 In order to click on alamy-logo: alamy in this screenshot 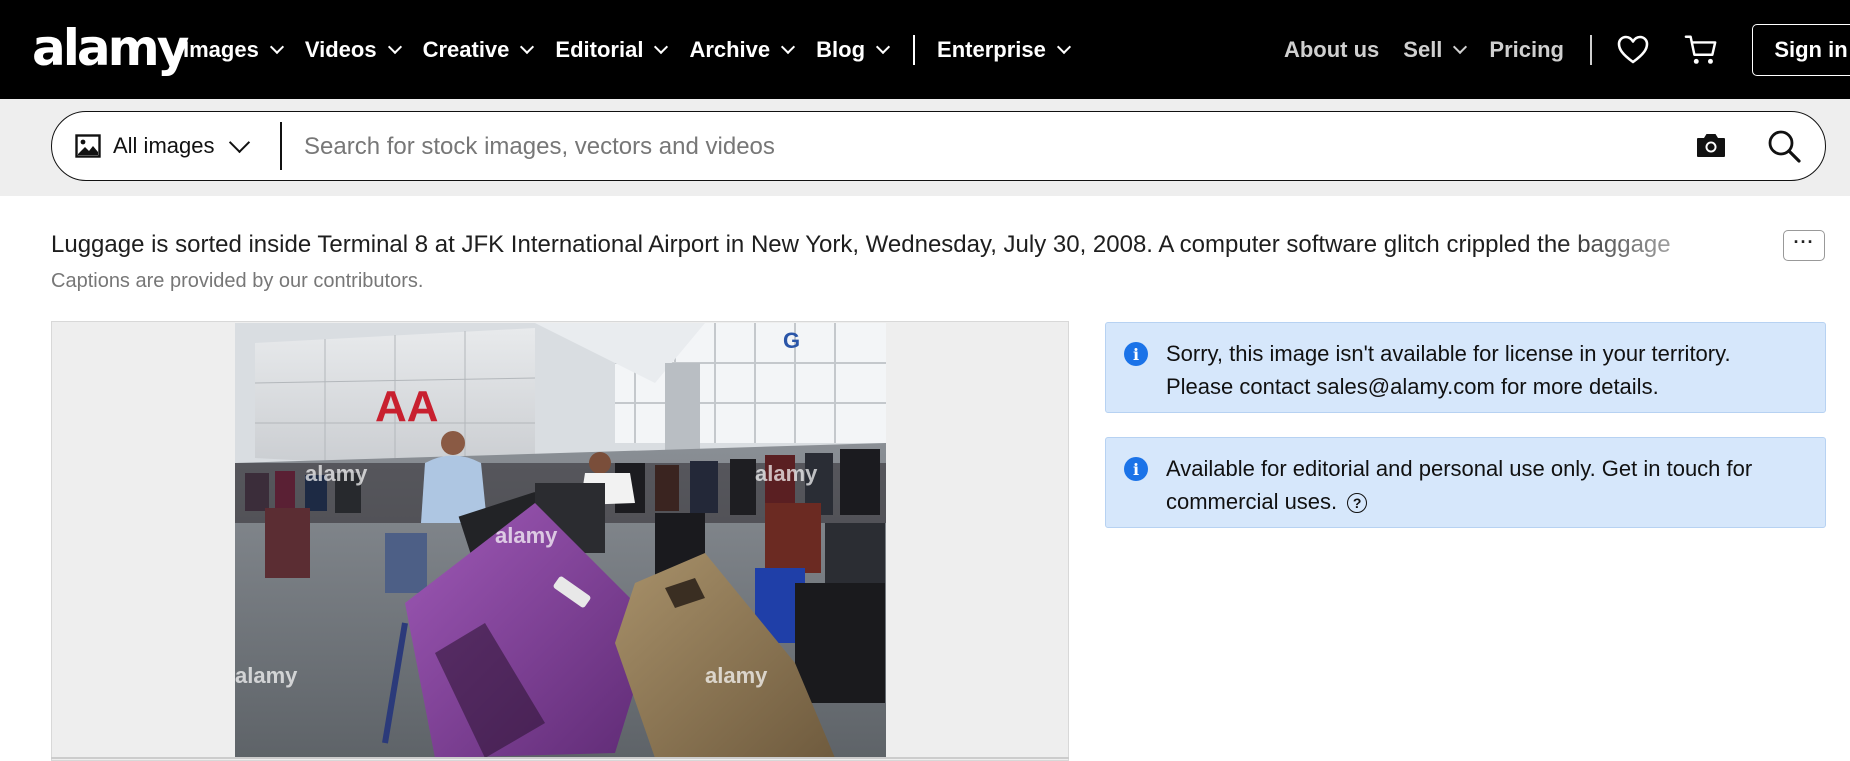, I will do `click(110, 48)`.